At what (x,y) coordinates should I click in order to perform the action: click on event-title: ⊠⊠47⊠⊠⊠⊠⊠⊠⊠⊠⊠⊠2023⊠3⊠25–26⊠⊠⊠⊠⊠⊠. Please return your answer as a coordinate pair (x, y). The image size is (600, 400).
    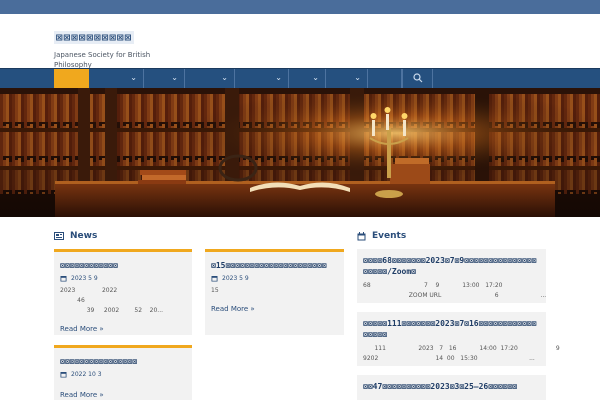
    Looking at the image, I should click on (451, 386).